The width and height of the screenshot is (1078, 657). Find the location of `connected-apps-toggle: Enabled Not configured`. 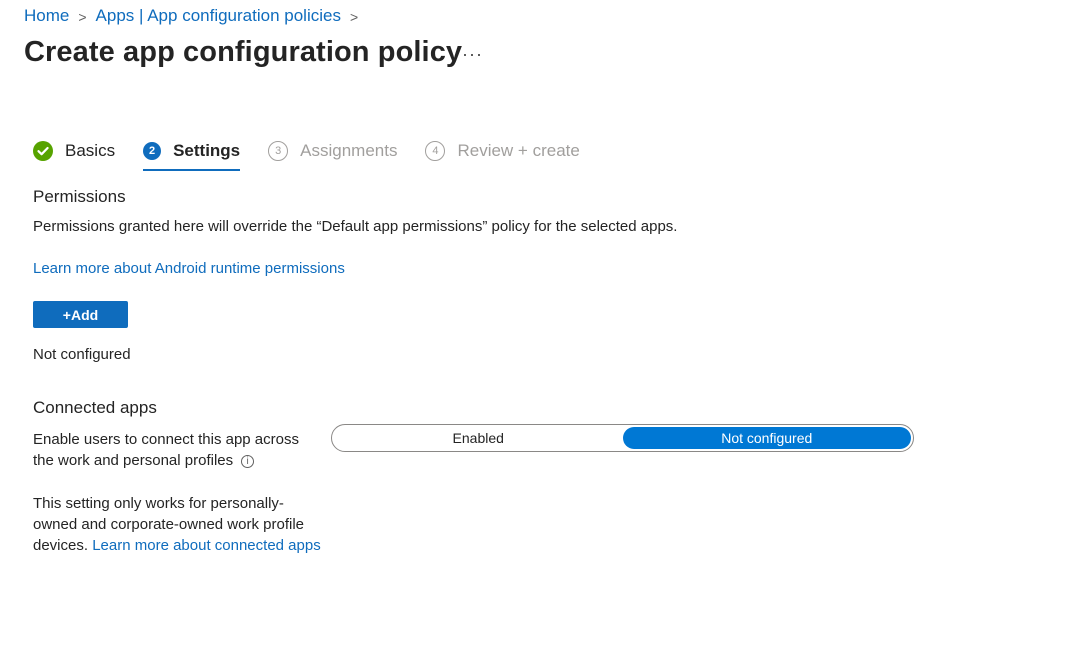

connected-apps-toggle: Enabled Not configured is located at coordinates (622, 438).